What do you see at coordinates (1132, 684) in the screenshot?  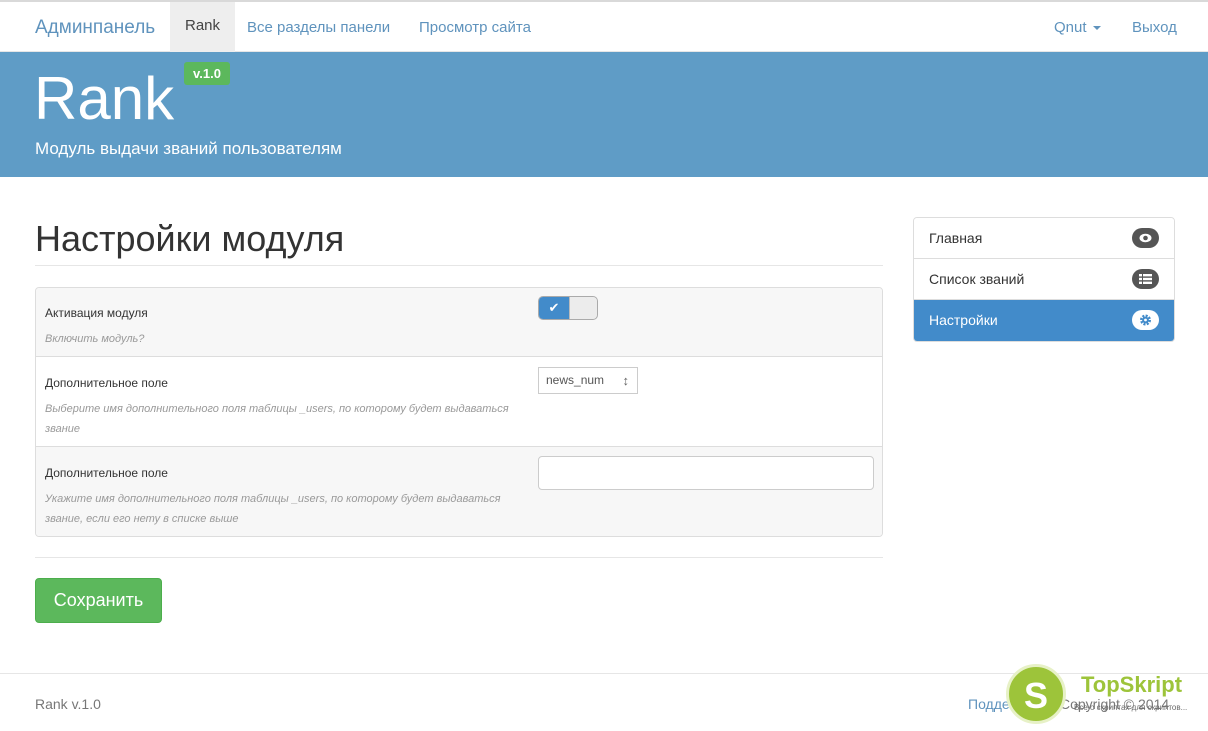 I see `watermark-name: TopSkript` at bounding box center [1132, 684].